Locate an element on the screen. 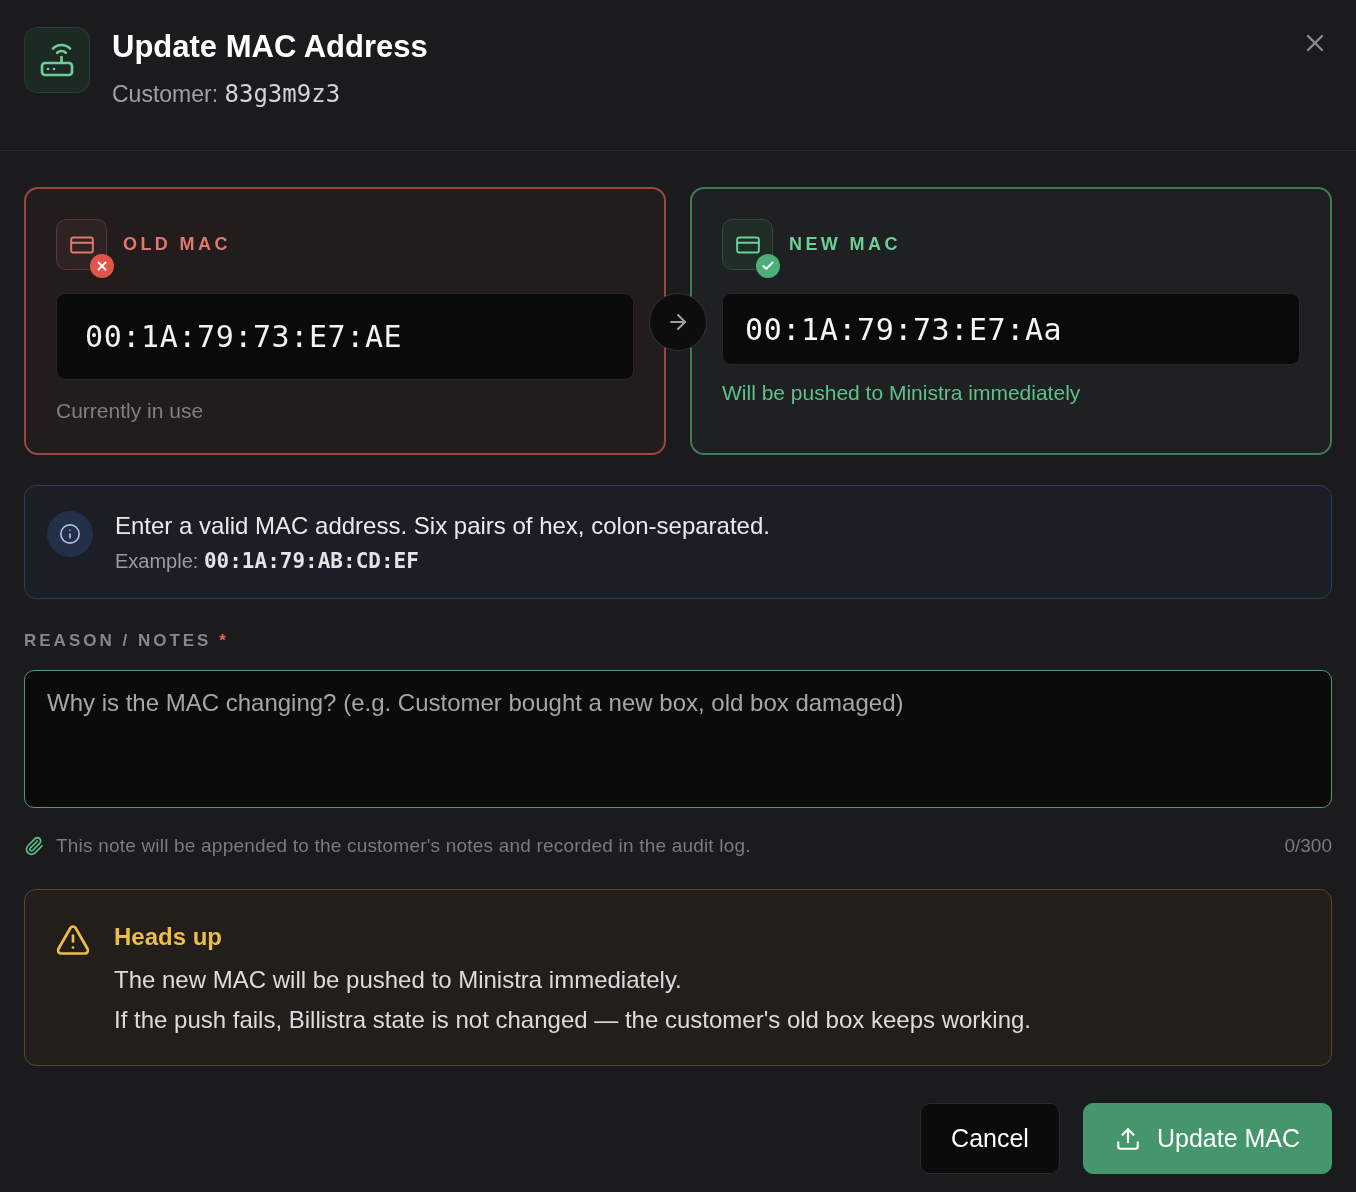 The height and width of the screenshot is (1192, 1356). reason-field: Why is the MAC changing? (e.g. Customer bought a new box, old box damaged) is located at coordinates (678, 739).